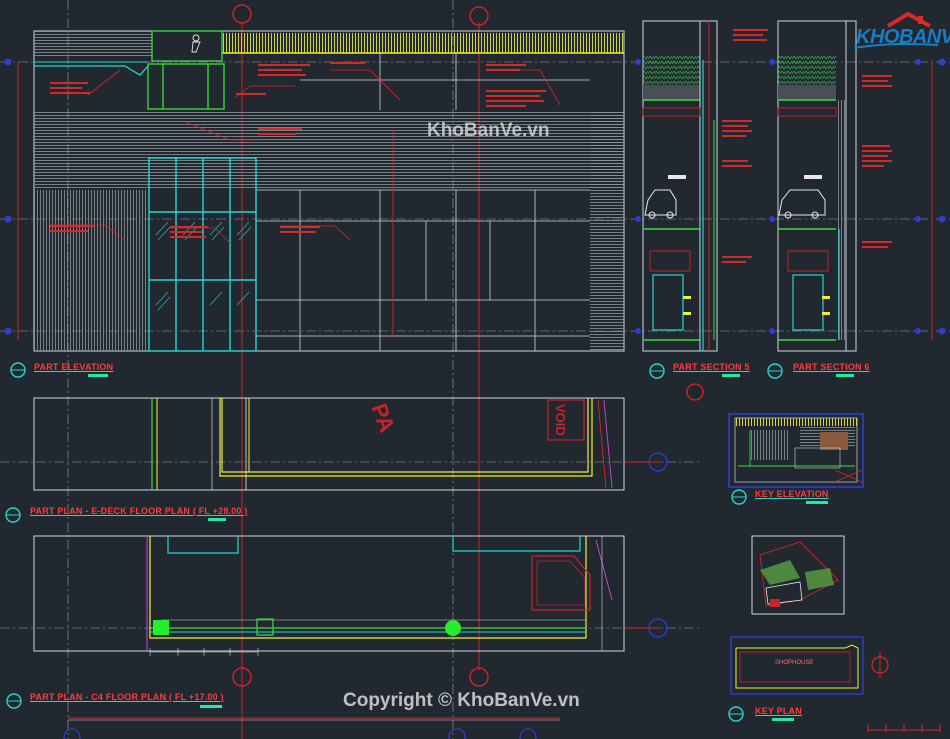  I want to click on logo-wordmark: KHOBANVE, so click(903, 37).